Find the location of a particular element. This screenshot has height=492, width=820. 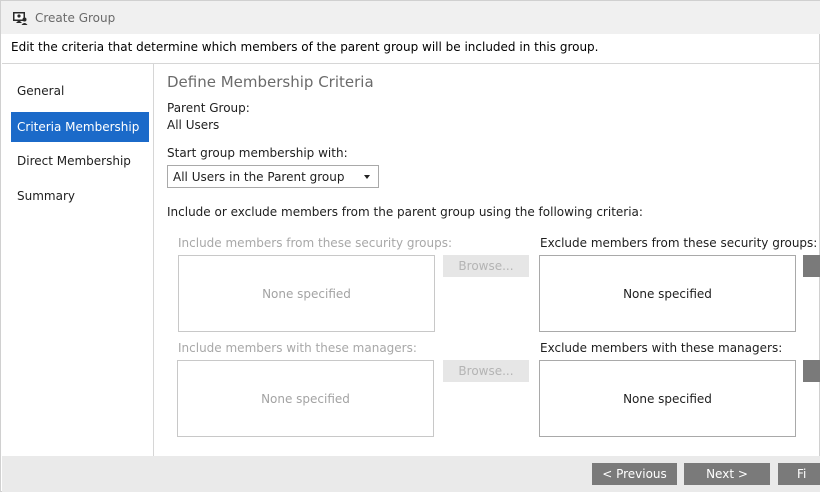

sidebar-item-label: General is located at coordinates (41, 91).